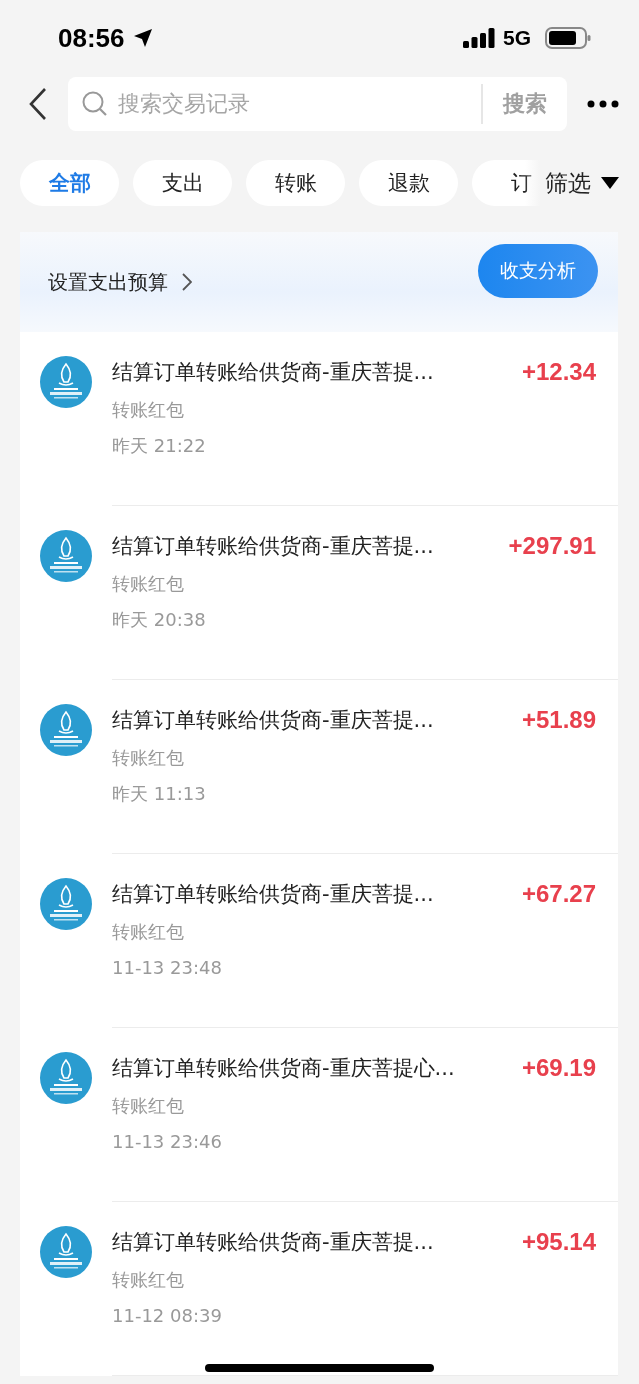 Image resolution: width=639 pixels, height=1384 pixels. What do you see at coordinates (187, 282) in the screenshot?
I see `chevron-right-icon` at bounding box center [187, 282].